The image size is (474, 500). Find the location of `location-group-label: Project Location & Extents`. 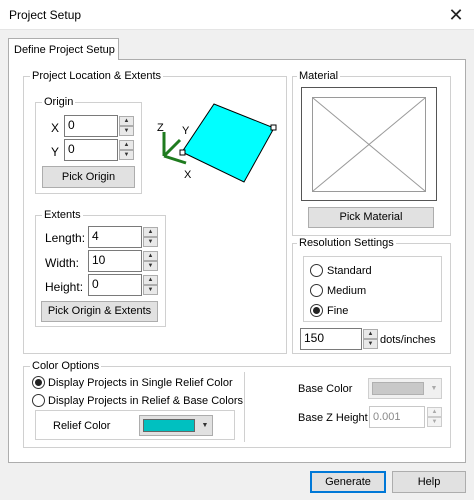

location-group-label: Project Location & Extents is located at coordinates (97, 76).